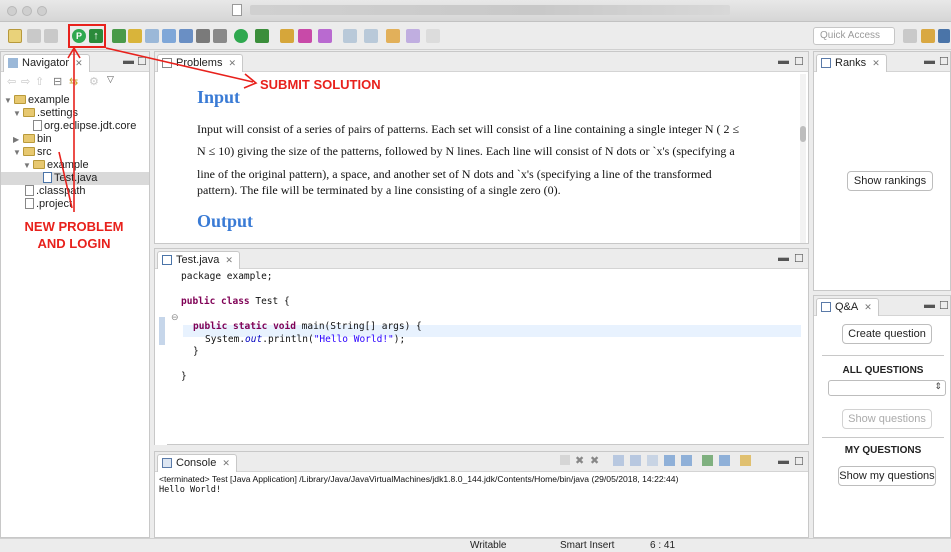  I want to click on forward-icon: ⇨, so click(25, 81).